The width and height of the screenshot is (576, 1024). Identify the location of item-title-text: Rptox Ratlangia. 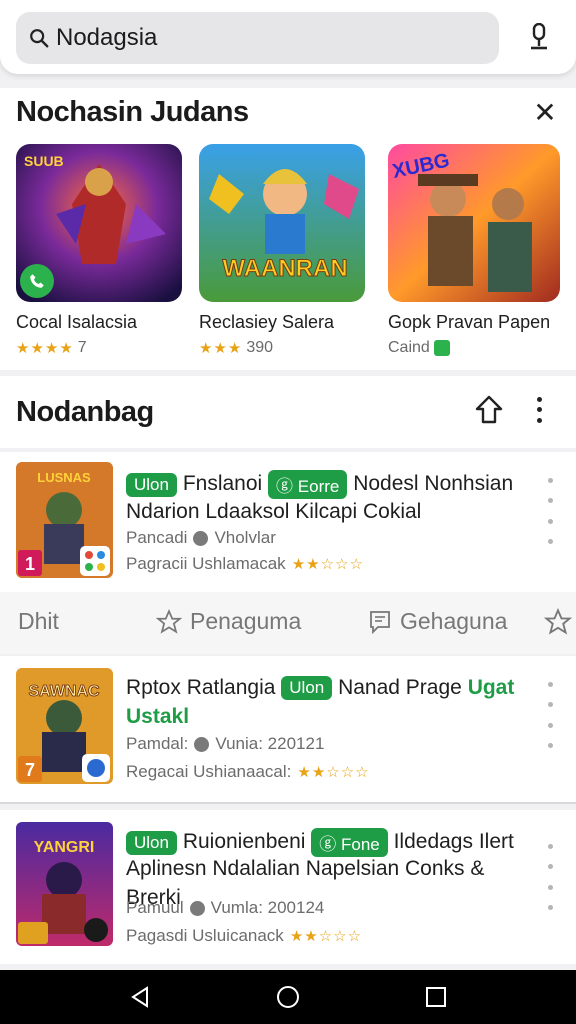
(201, 687).